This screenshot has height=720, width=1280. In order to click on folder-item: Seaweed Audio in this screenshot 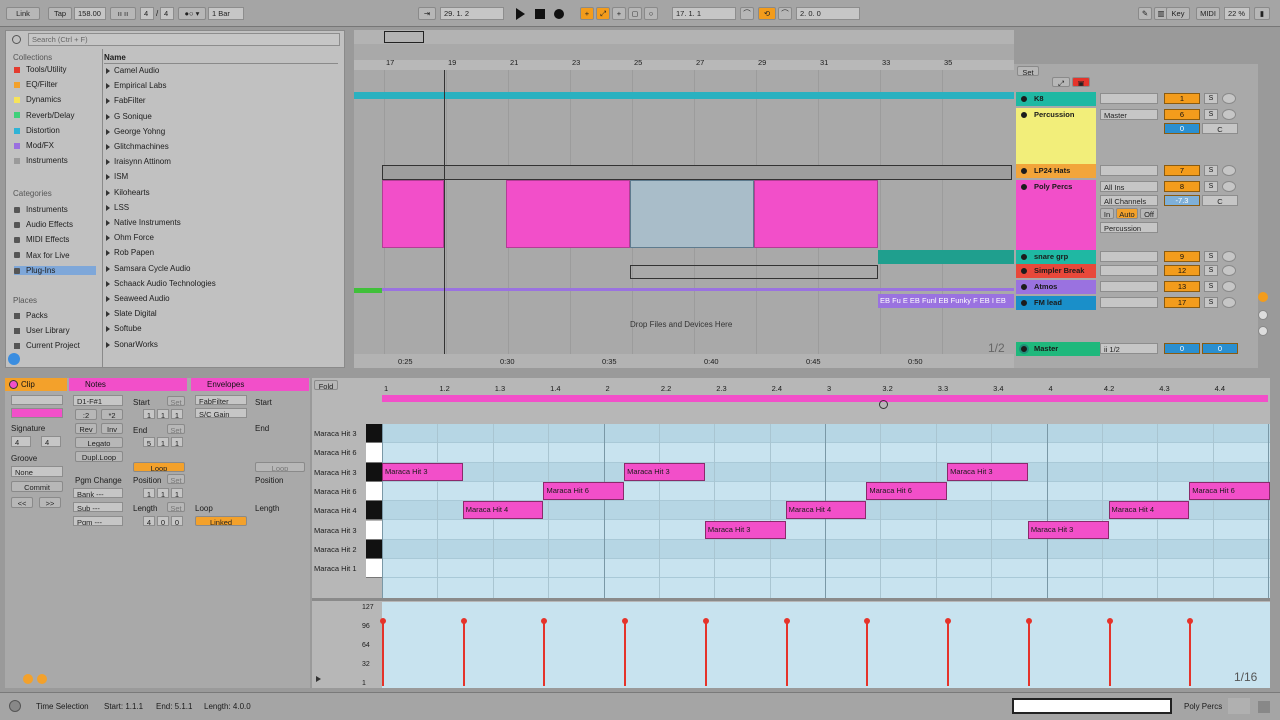, I will do `click(142, 298)`.